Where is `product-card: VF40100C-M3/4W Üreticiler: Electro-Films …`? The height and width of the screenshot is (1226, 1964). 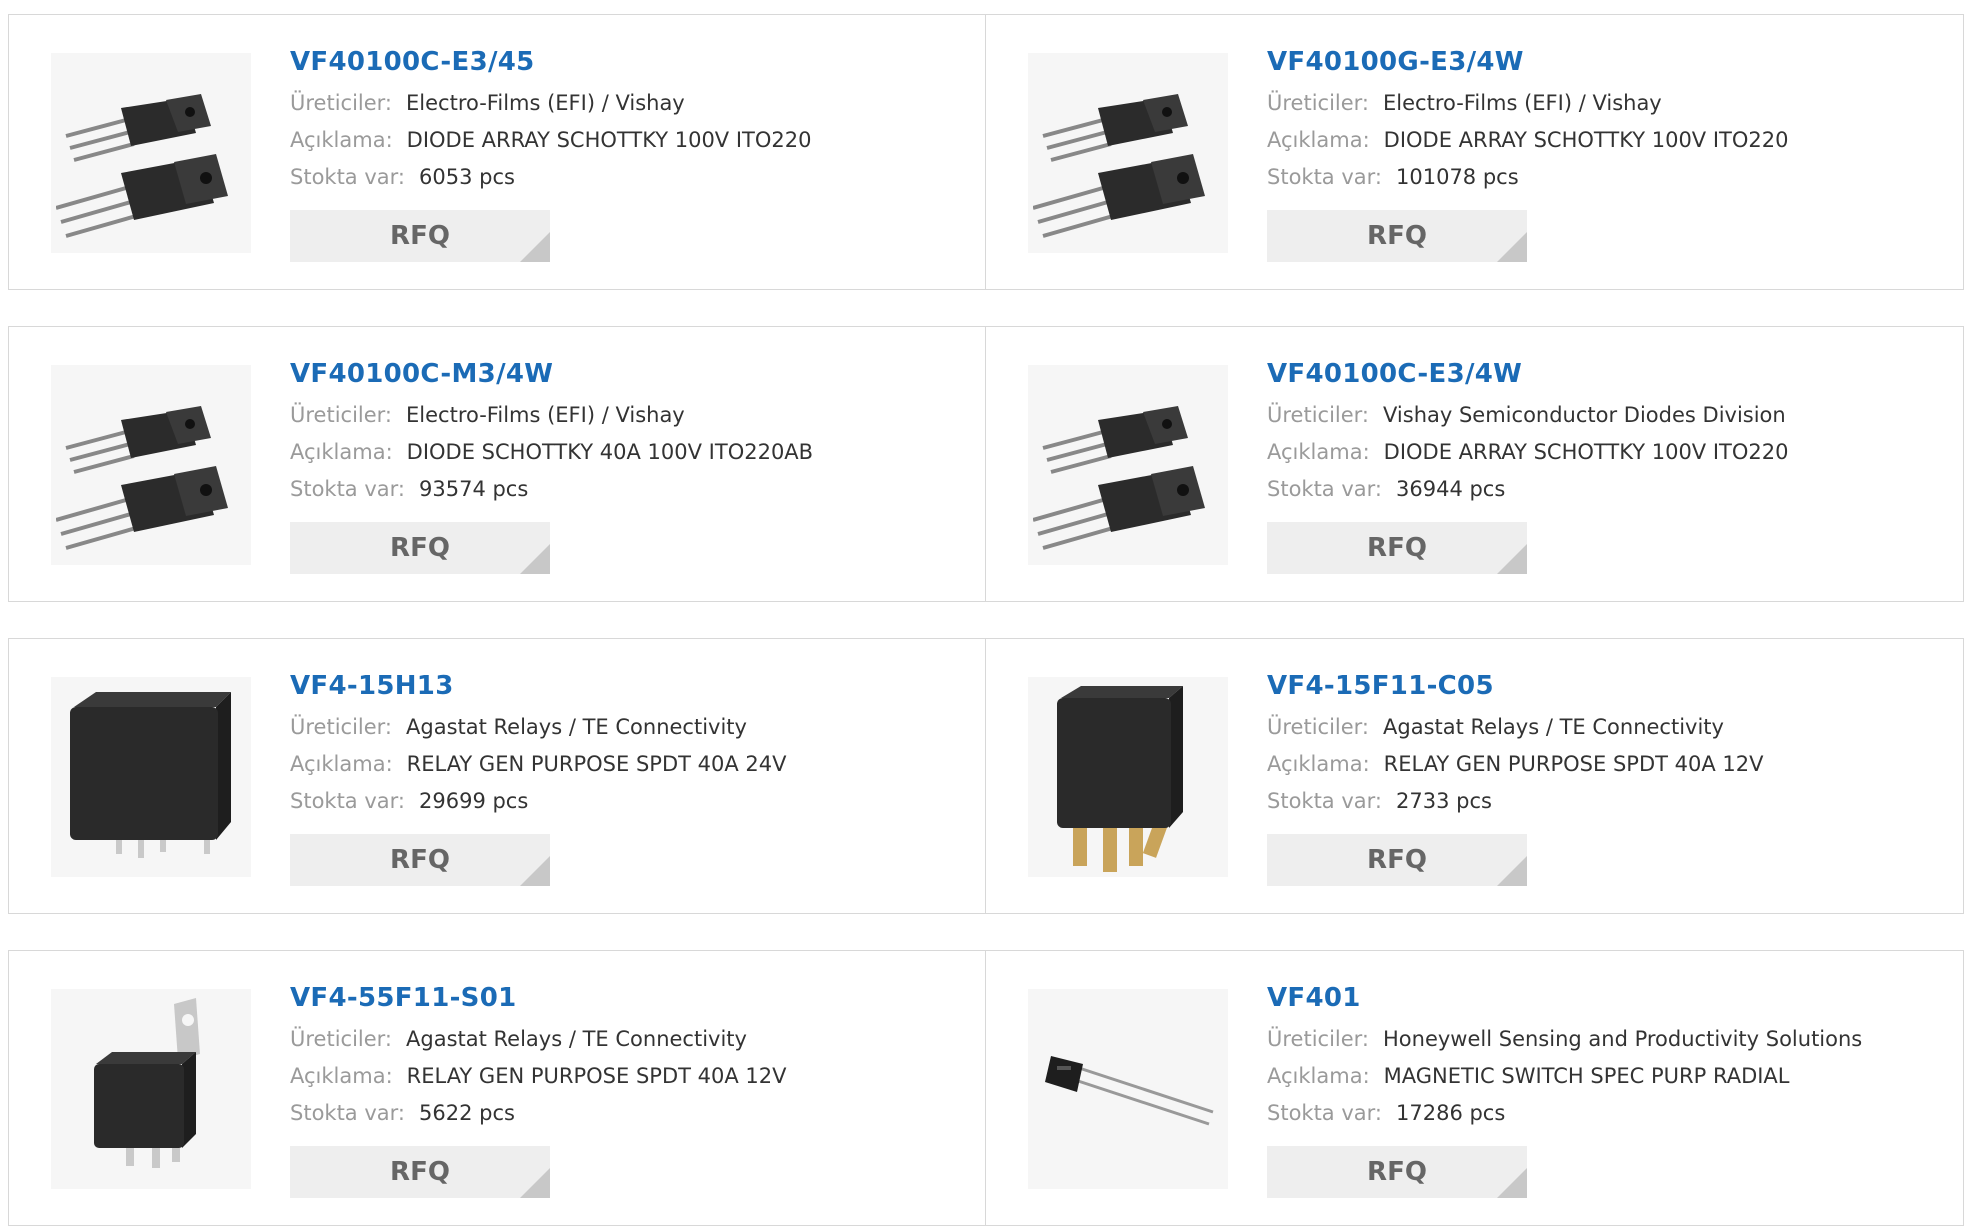
product-card: VF40100C-M3/4W Üreticiler: Electro-Films … is located at coordinates (497, 464).